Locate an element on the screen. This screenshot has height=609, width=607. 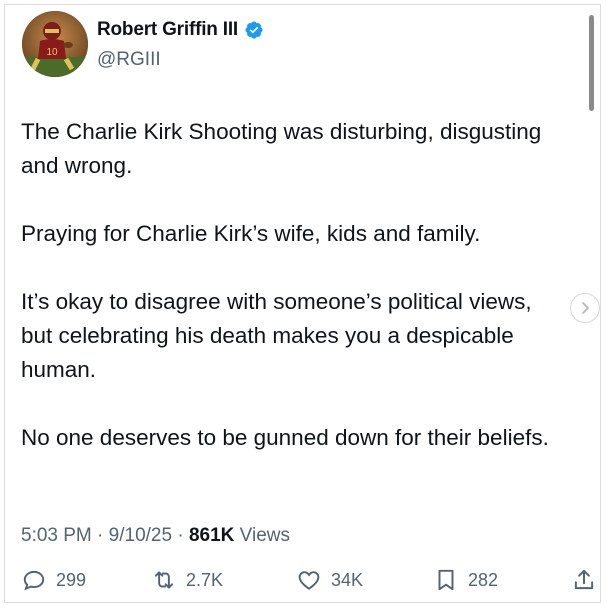
author-name-row: Robert Griffin III is located at coordinates (180, 30).